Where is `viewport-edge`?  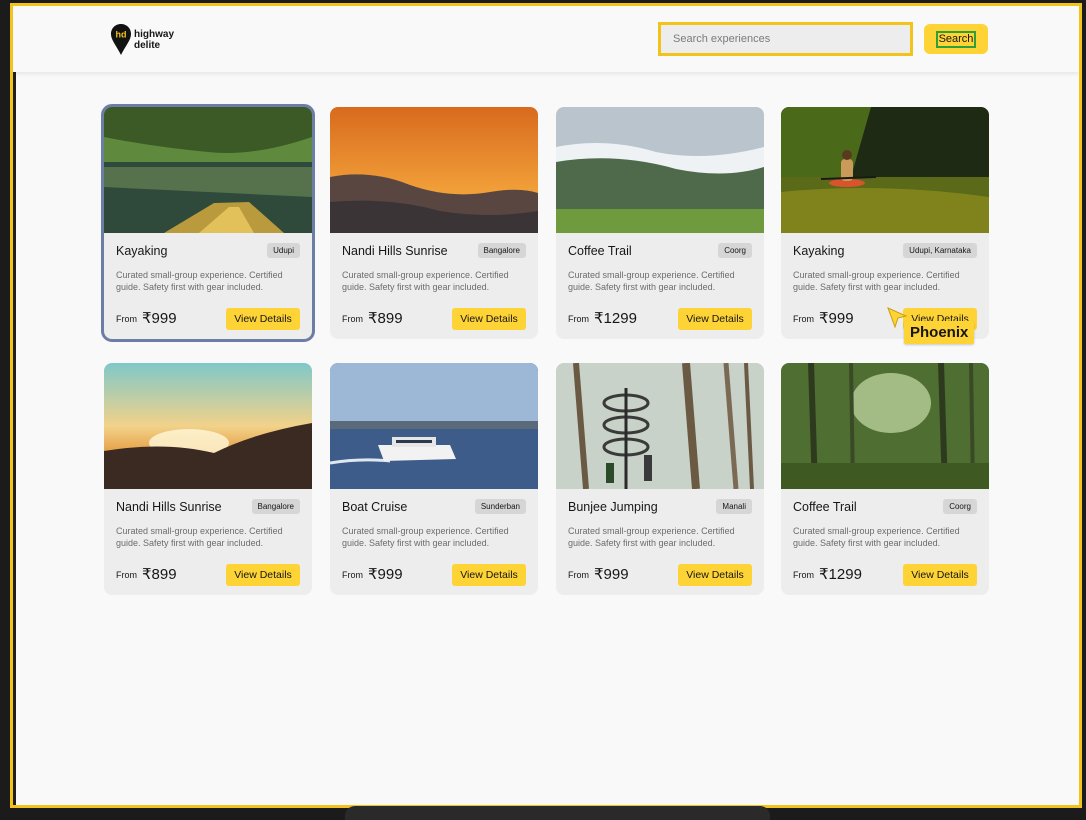 viewport-edge is located at coordinates (14, 405).